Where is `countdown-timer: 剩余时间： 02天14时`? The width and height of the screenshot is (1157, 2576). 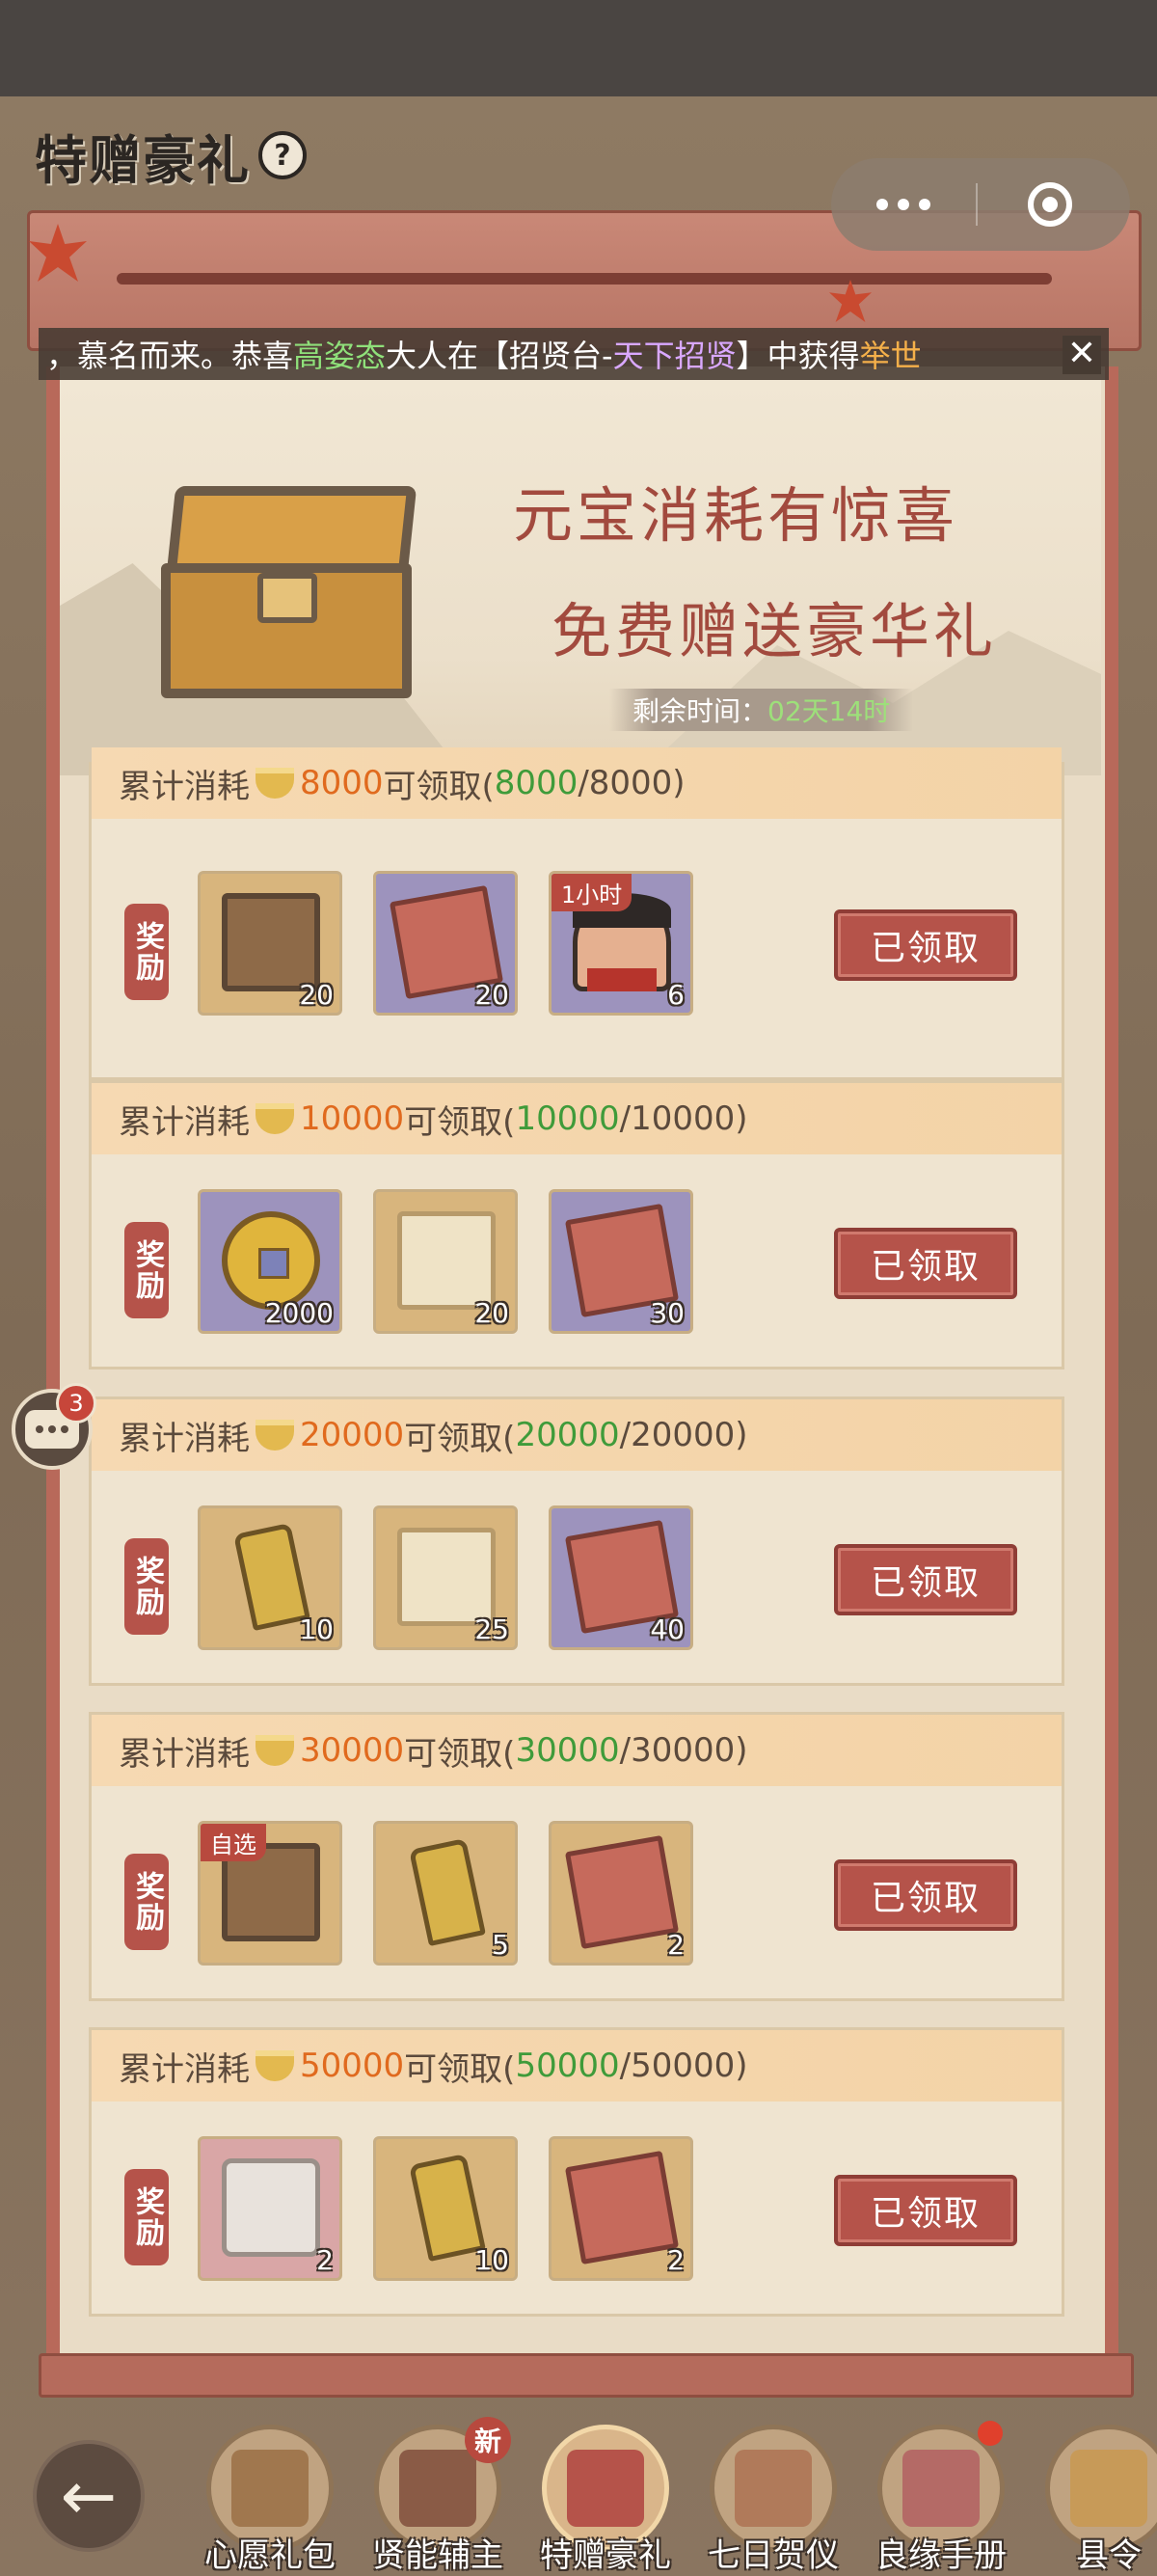 countdown-timer: 剩余时间： 02天14时 is located at coordinates (761, 710).